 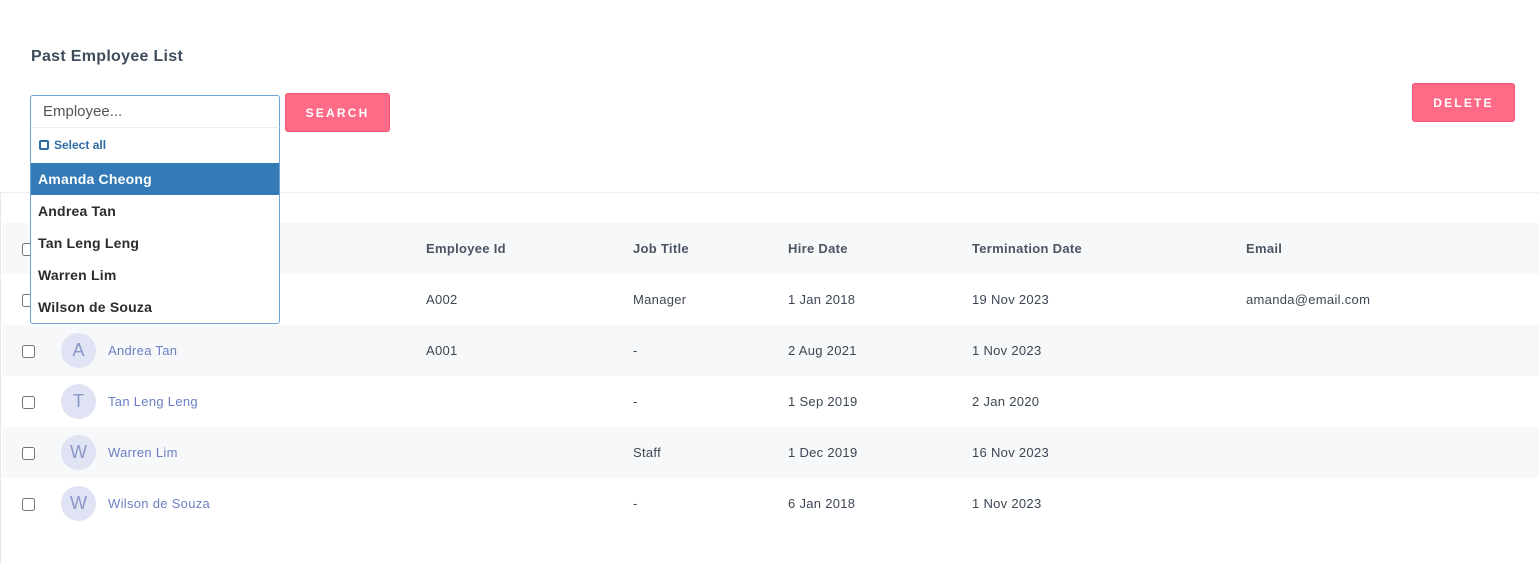 What do you see at coordinates (770, 401) in the screenshot?
I see `table-row: T Tan Leng Leng - 1 Sep 2019 2 Jan 2020` at bounding box center [770, 401].